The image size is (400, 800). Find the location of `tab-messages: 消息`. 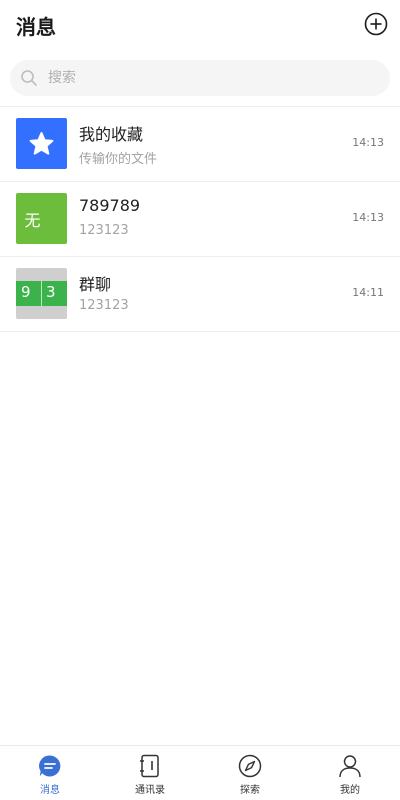

tab-messages: 消息 is located at coordinates (50, 773).